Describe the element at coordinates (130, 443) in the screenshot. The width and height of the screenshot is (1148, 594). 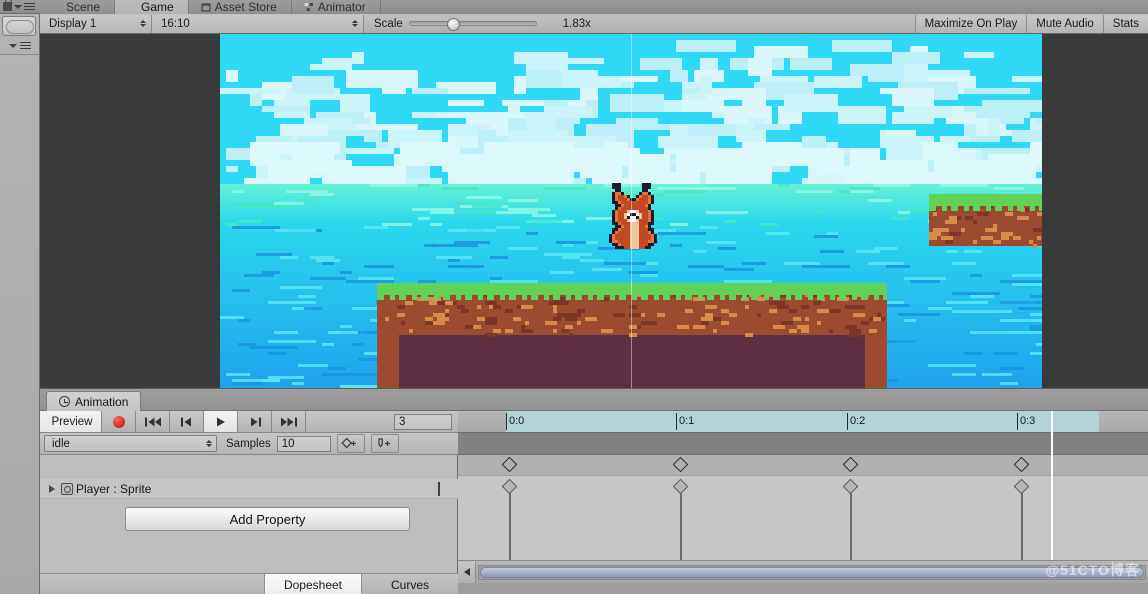
I see `clip-selector: idle` at that location.